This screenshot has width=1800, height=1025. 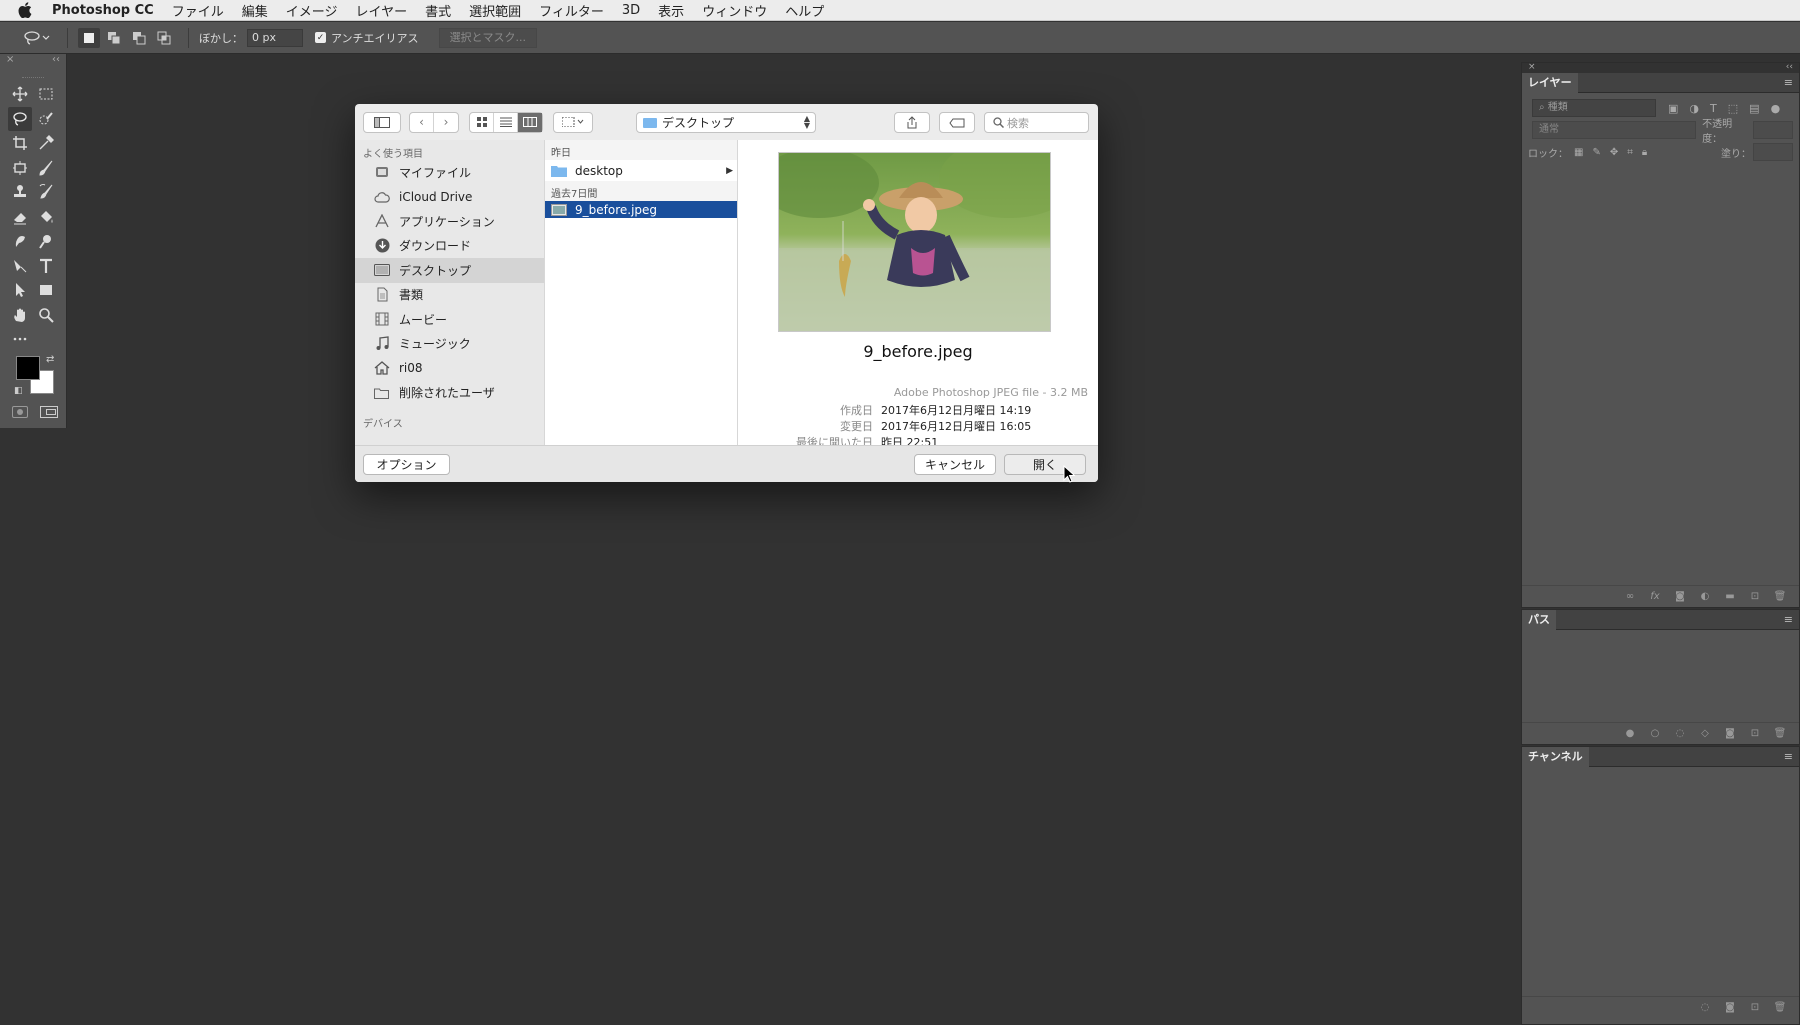 I want to click on sidebar-item-home: ri08, so click(x=449, y=368).